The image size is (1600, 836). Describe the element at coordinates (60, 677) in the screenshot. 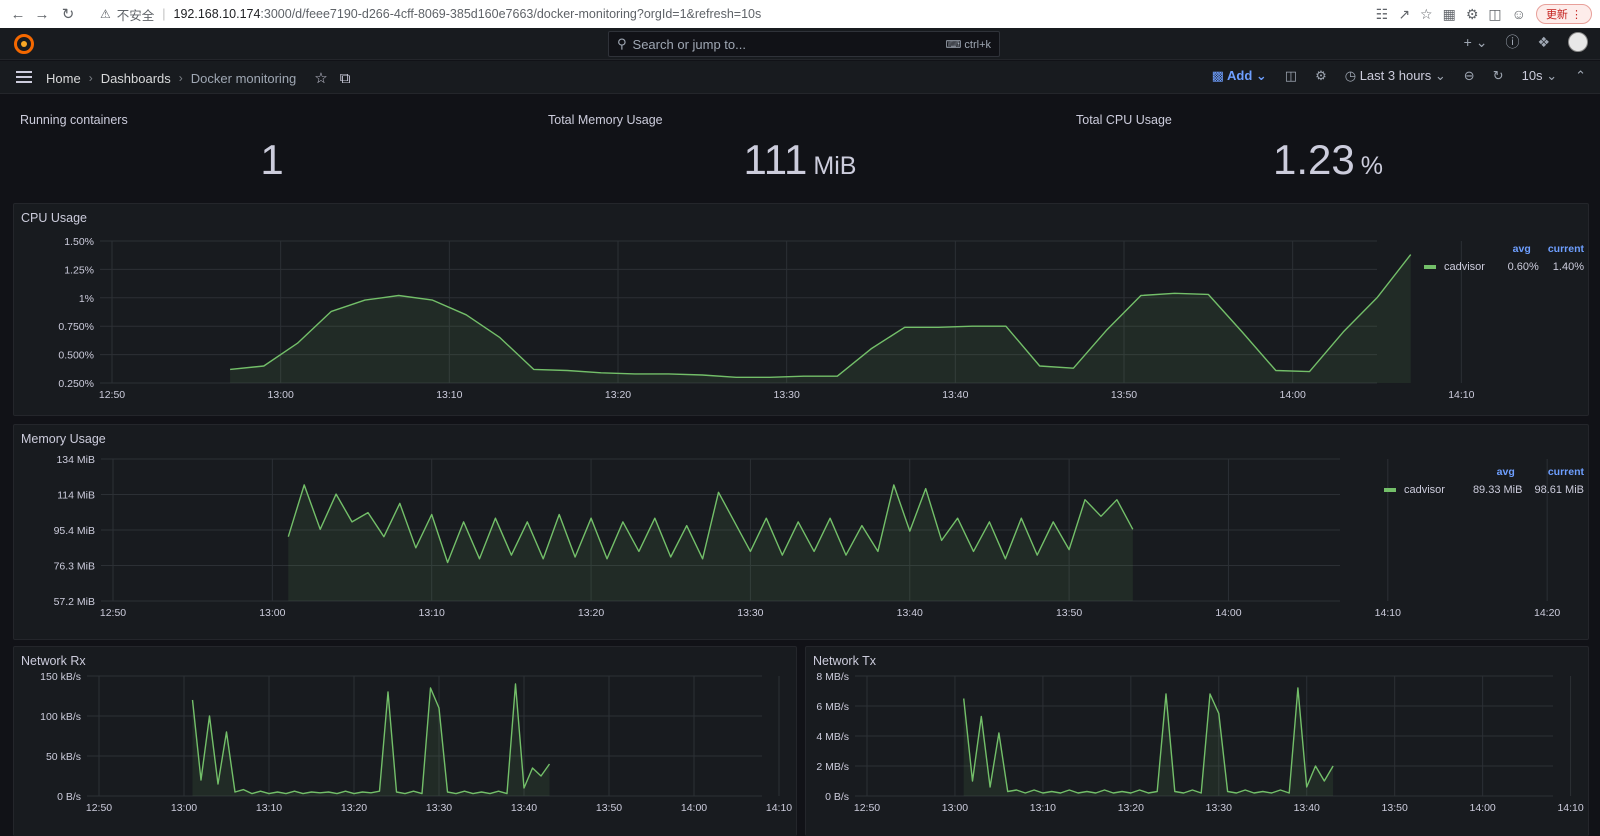

I see `y-tick-label: 150 kB/s` at that location.